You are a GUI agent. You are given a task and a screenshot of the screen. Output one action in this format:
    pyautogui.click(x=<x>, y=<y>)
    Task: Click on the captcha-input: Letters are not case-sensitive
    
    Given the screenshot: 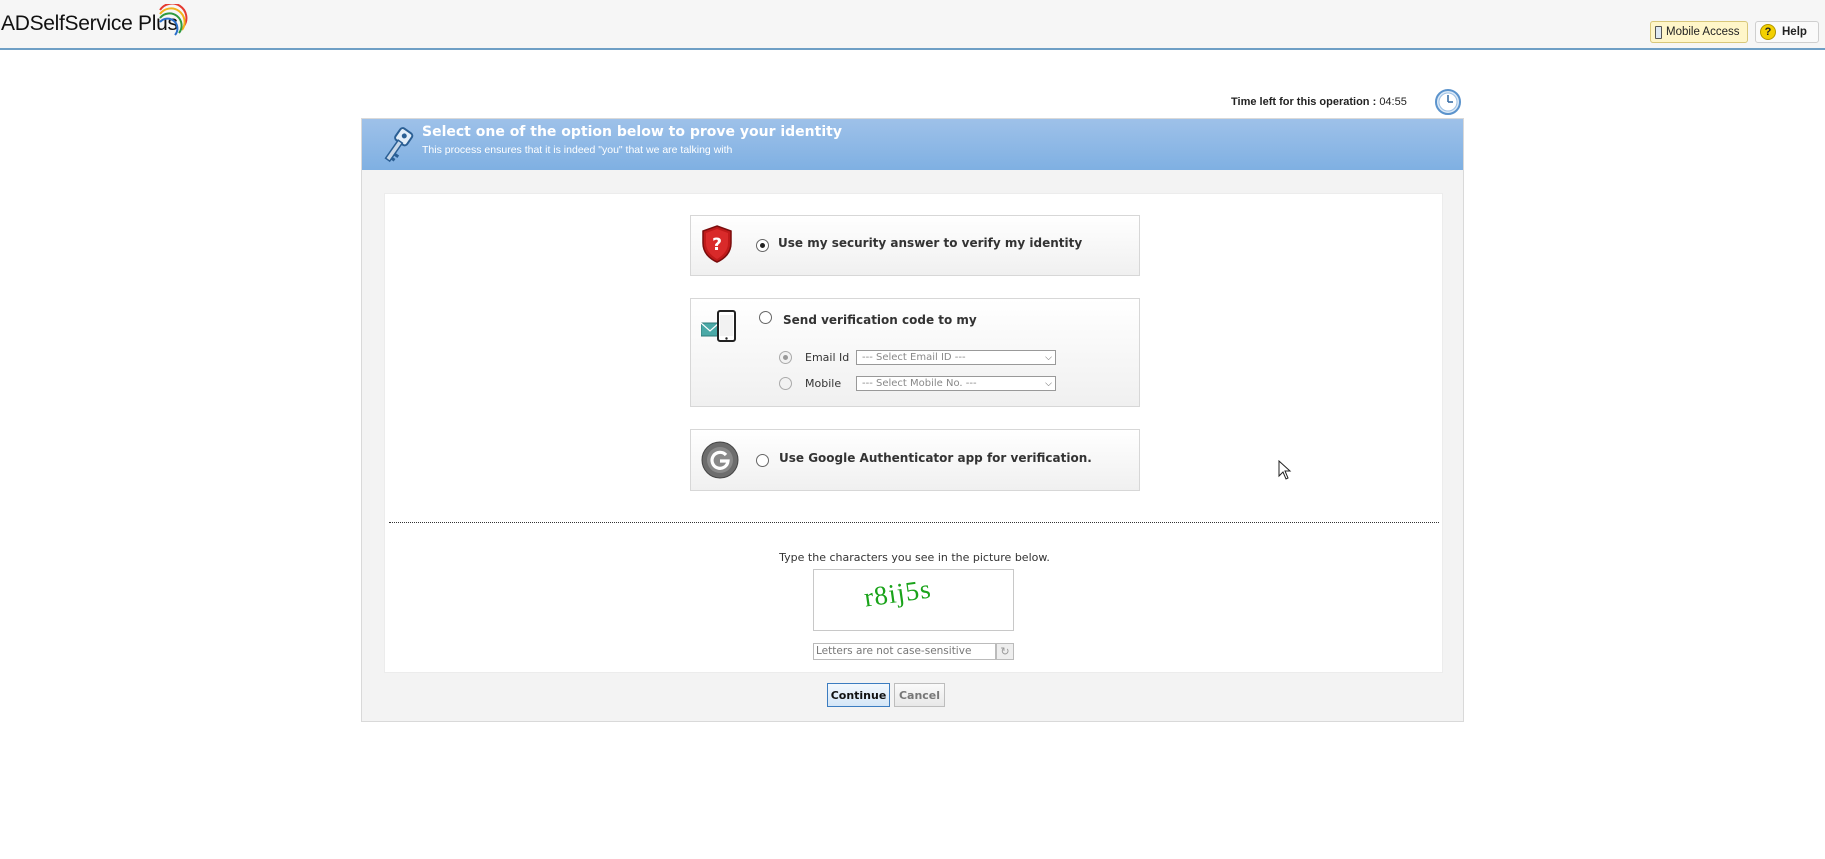 What is the action you would take?
    pyautogui.click(x=904, y=651)
    